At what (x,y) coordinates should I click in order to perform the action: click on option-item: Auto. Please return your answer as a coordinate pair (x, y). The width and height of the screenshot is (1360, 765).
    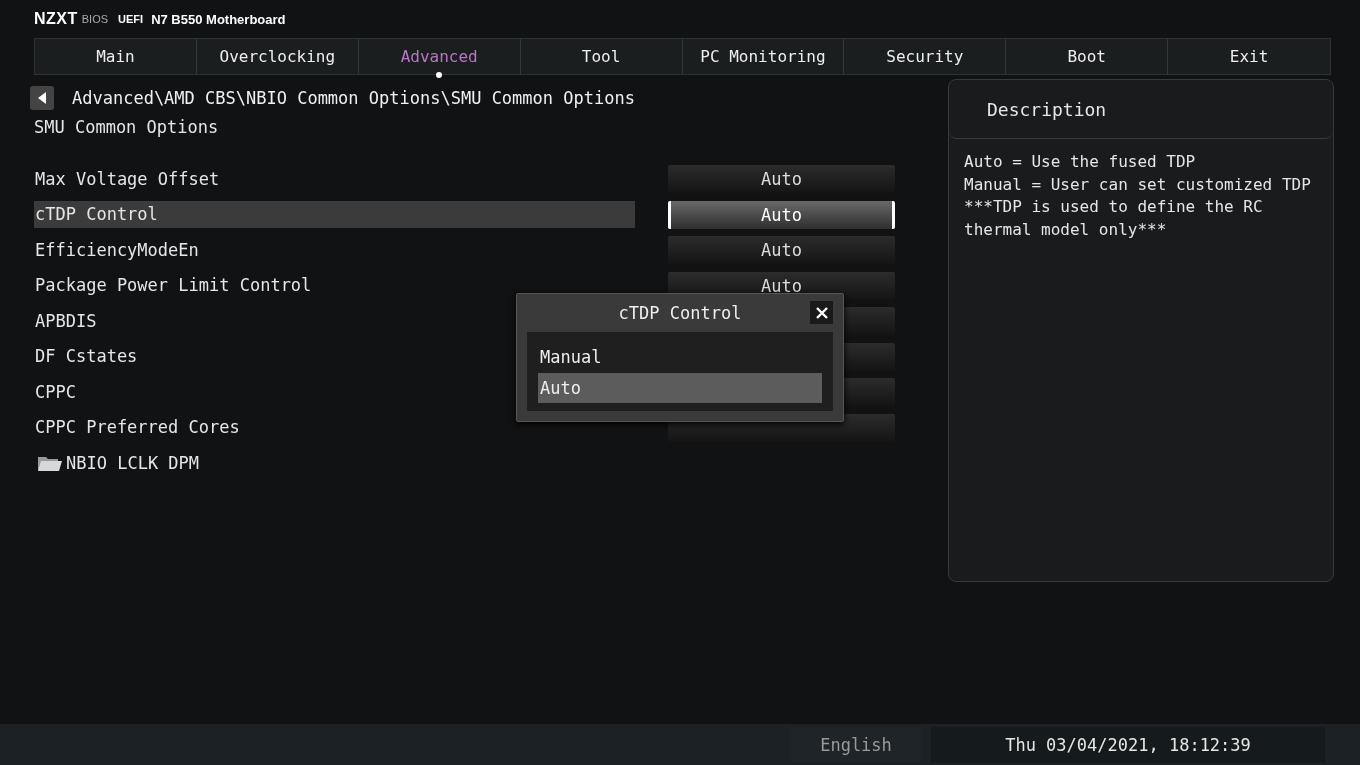
    Looking at the image, I should click on (680, 388).